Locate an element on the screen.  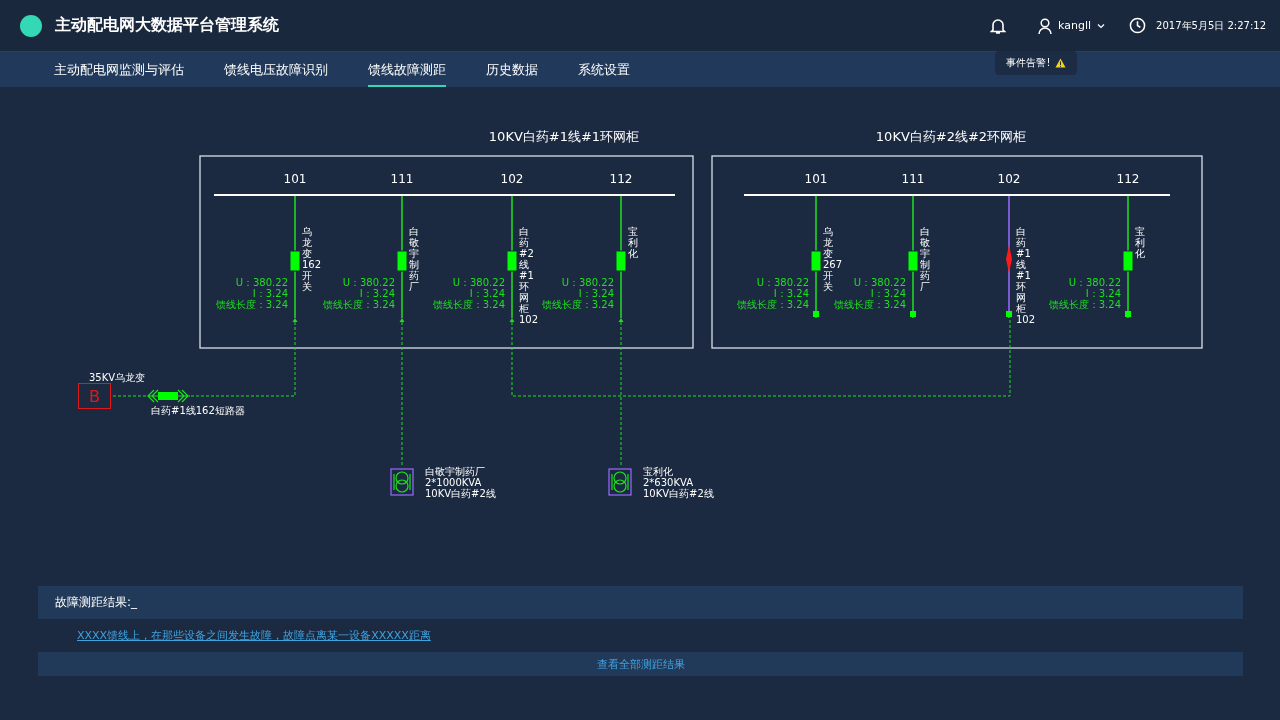
transformer-label: 2*630KVA is located at coordinates (669, 482).